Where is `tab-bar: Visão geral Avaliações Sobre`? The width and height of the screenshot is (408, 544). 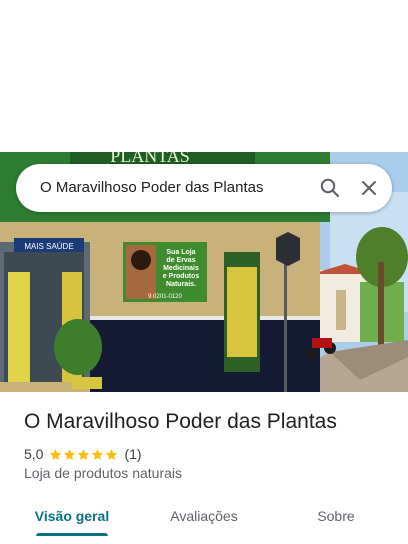
tab-bar: Visão geral Avaliações Sobre is located at coordinates (204, 516).